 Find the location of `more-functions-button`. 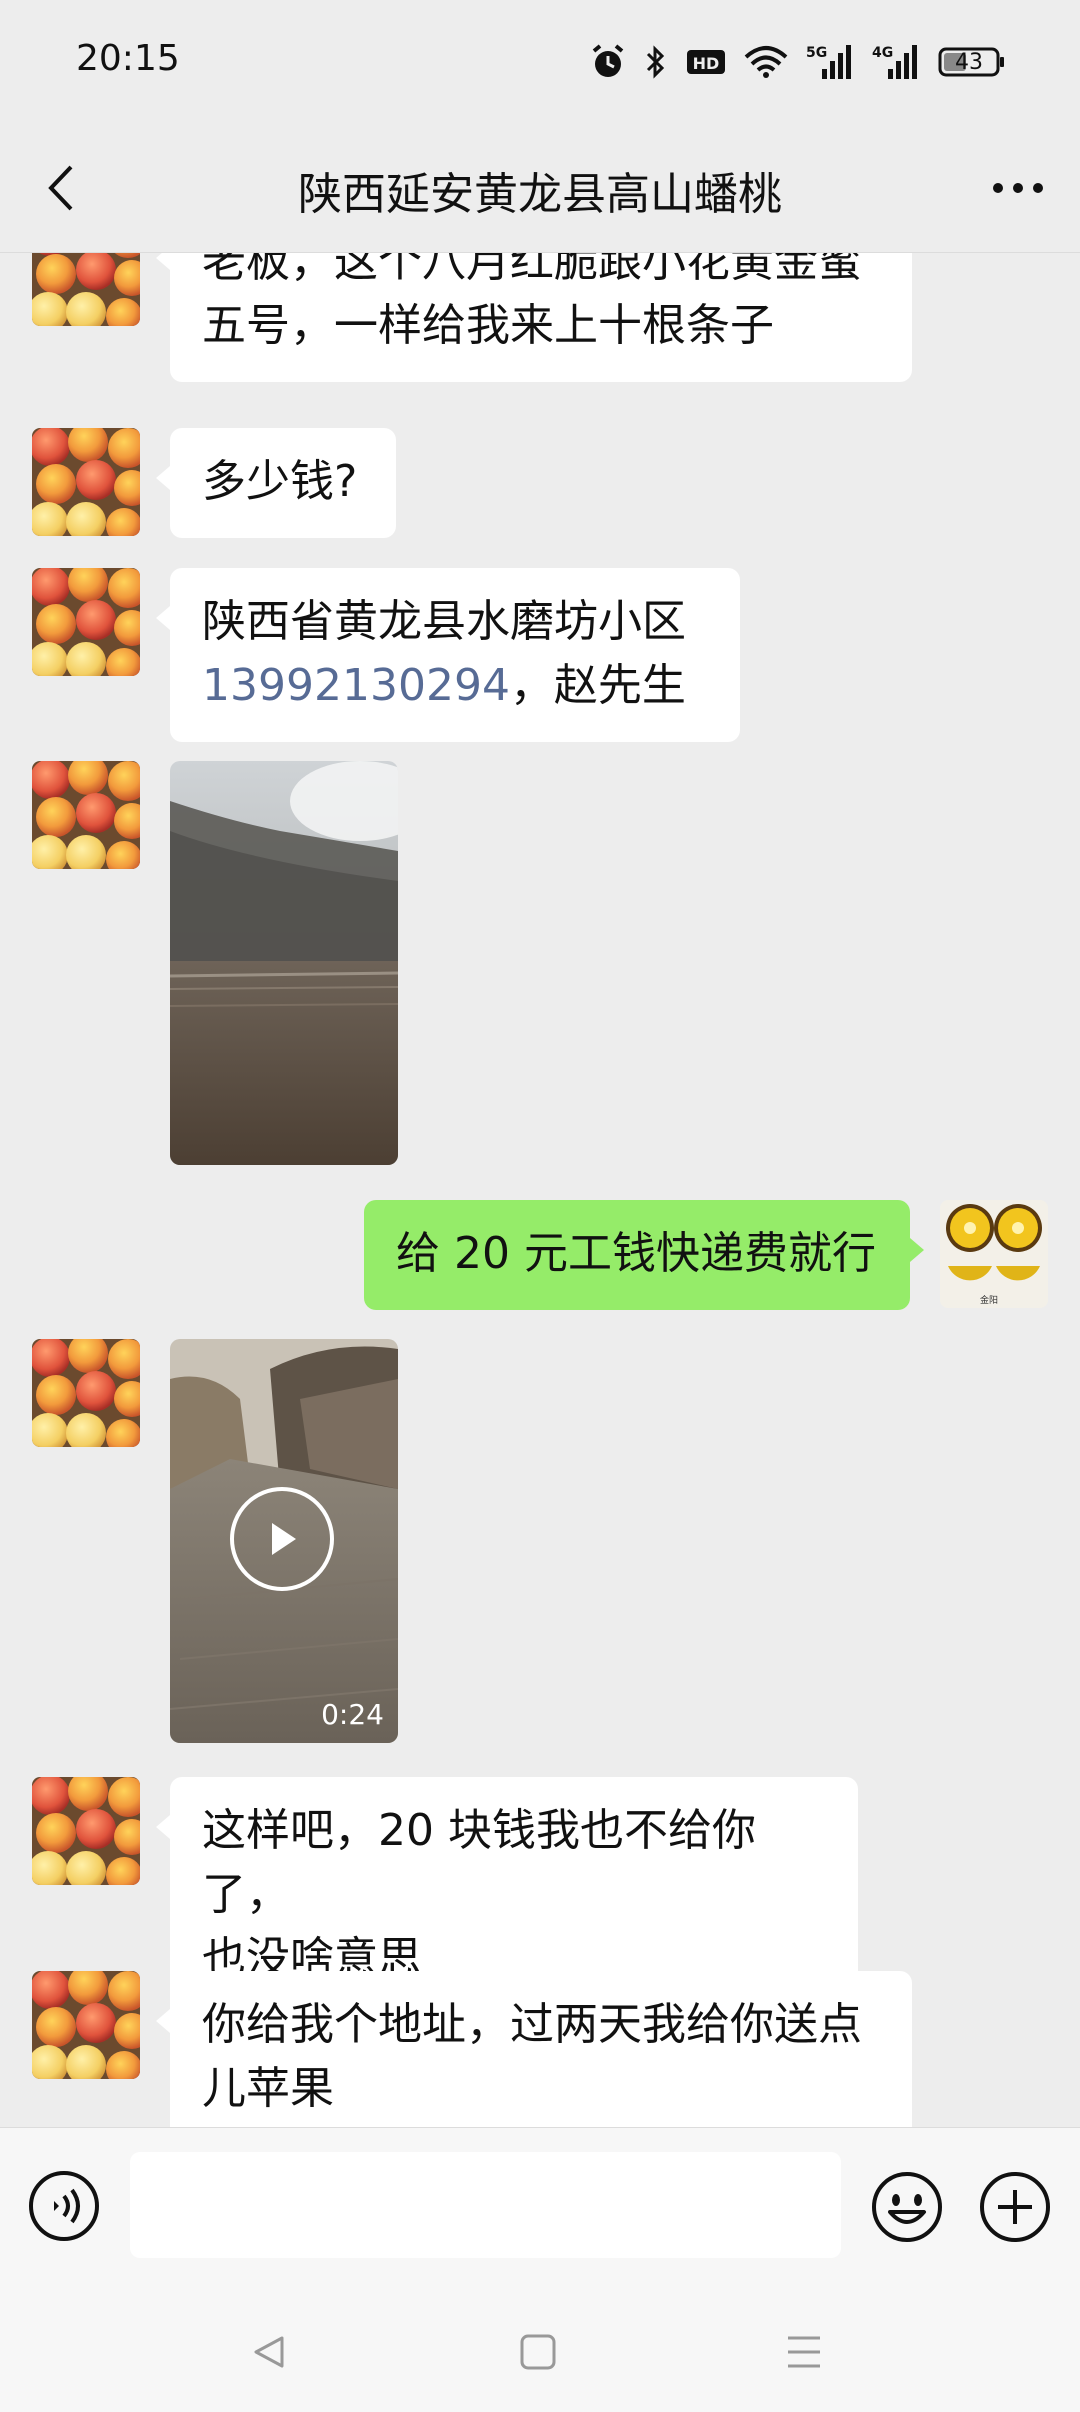

more-functions-button is located at coordinates (1015, 2207).